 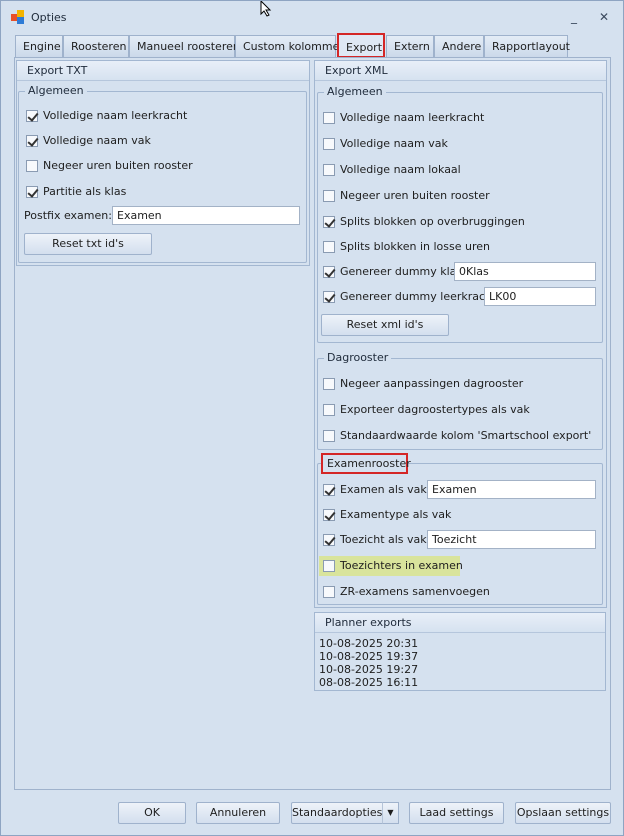 I want to click on option-label: Examen als vak:, so click(x=385, y=489).